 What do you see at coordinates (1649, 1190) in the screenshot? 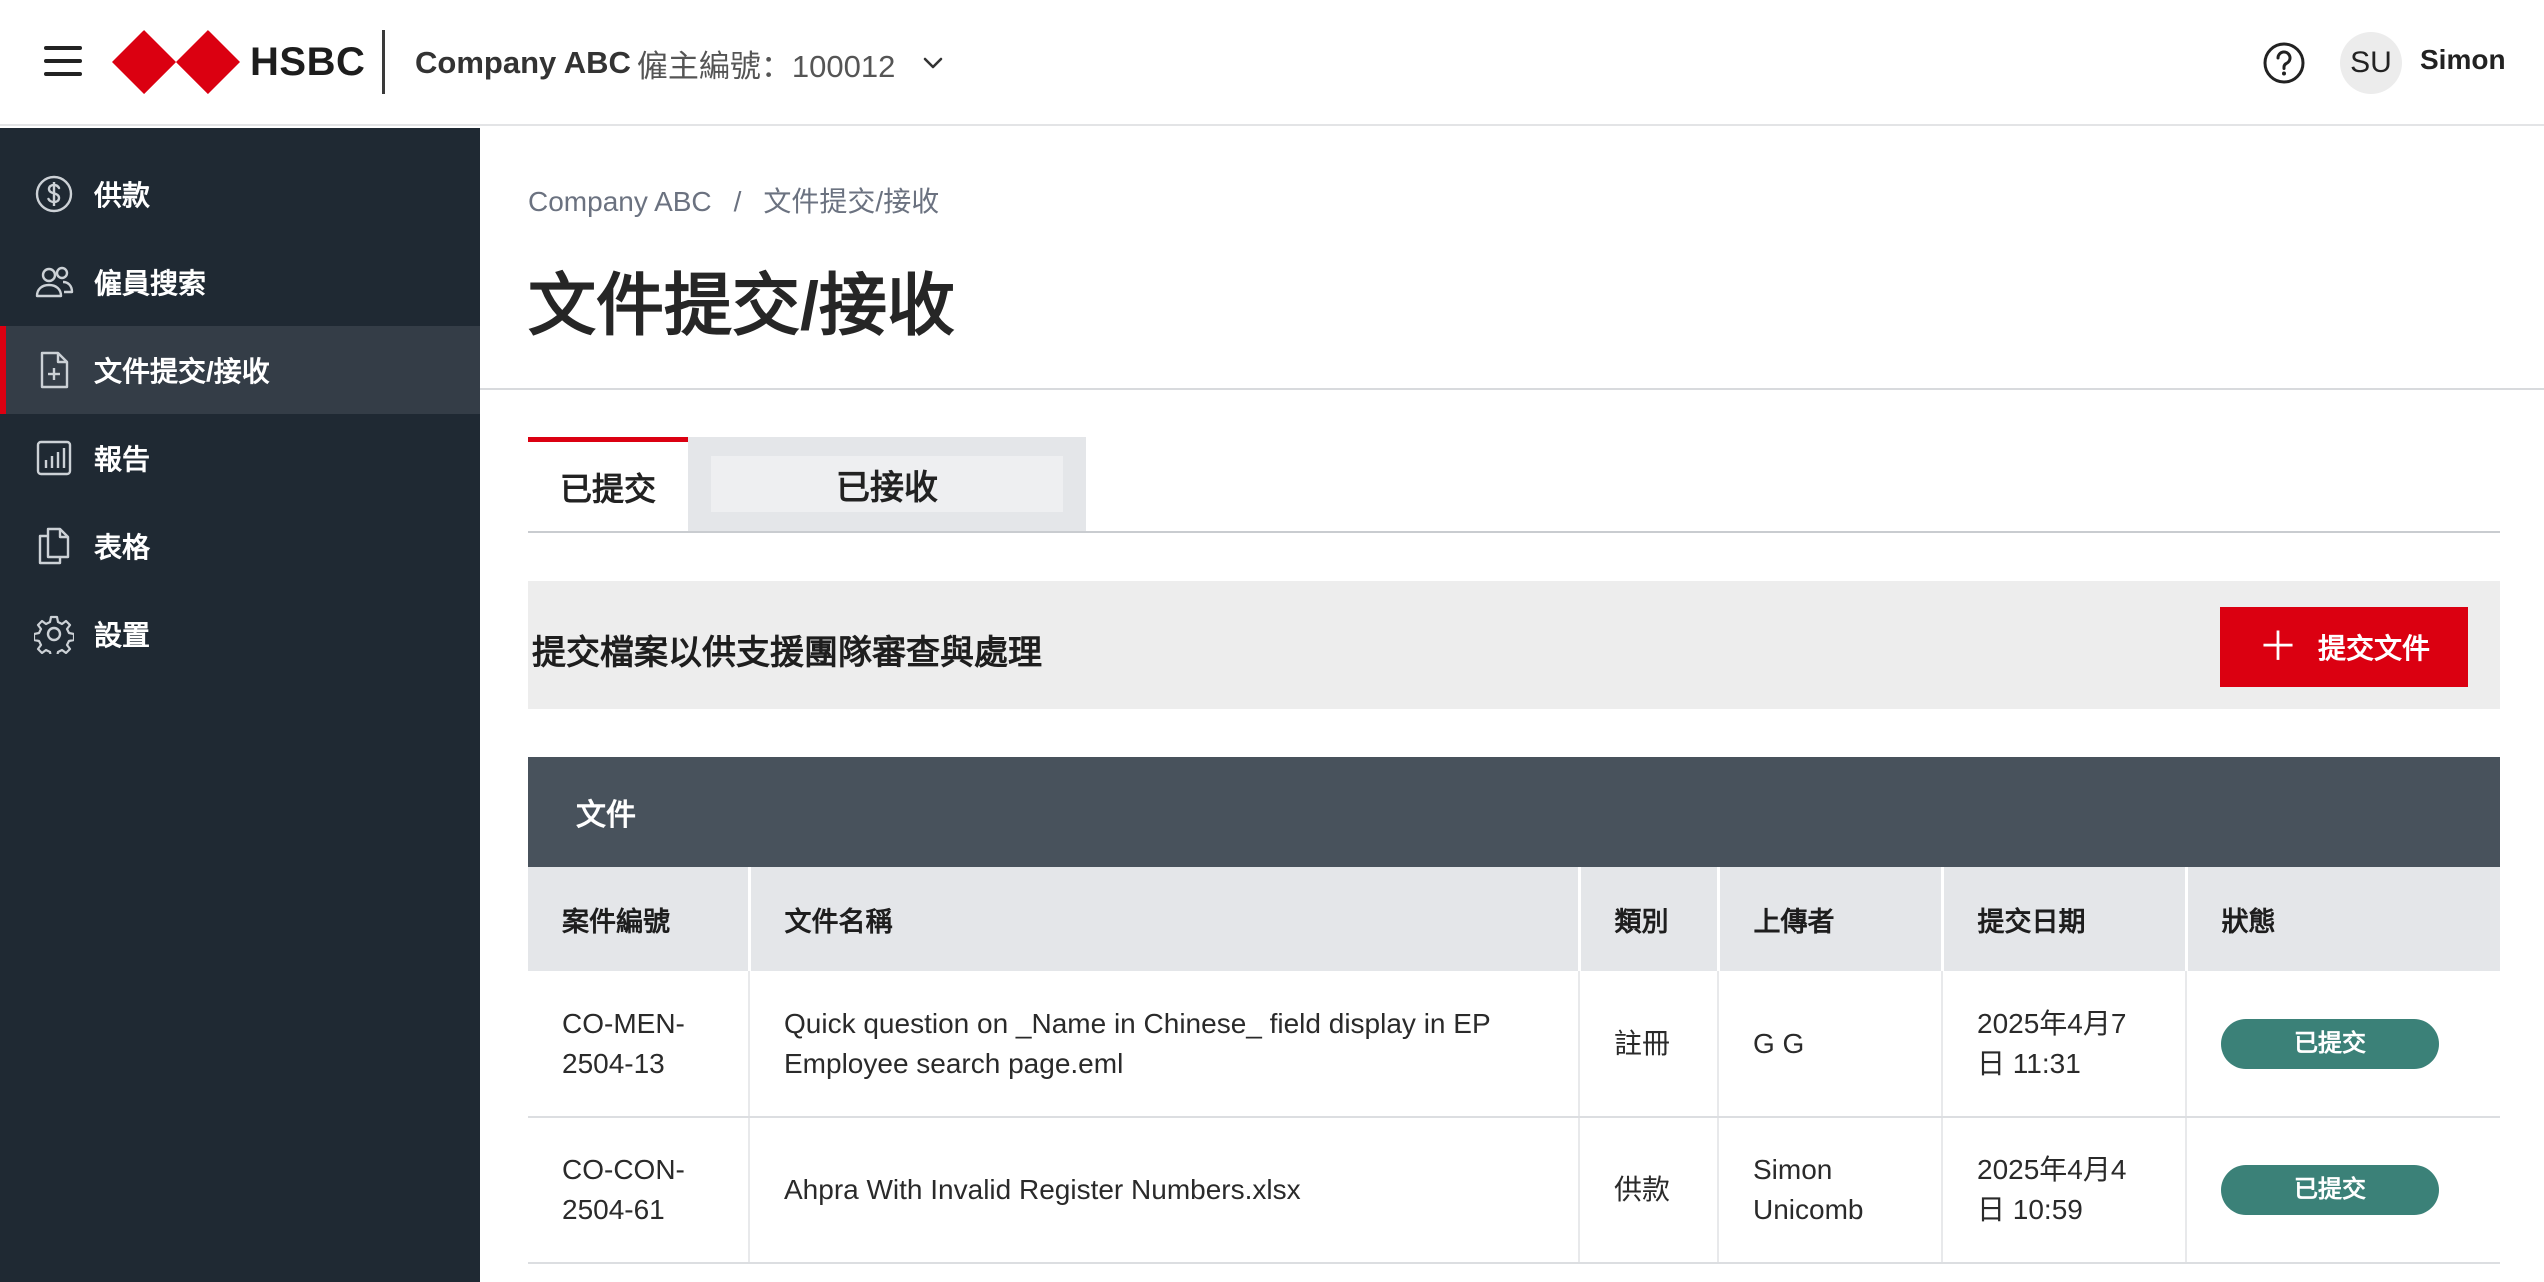
I see `cell-category: 供款` at bounding box center [1649, 1190].